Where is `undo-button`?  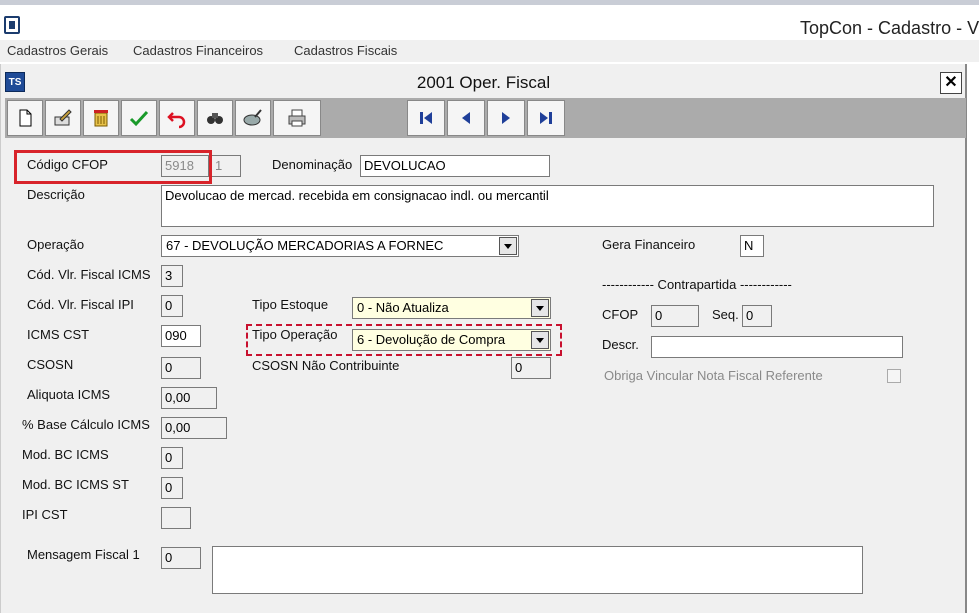 undo-button is located at coordinates (177, 118).